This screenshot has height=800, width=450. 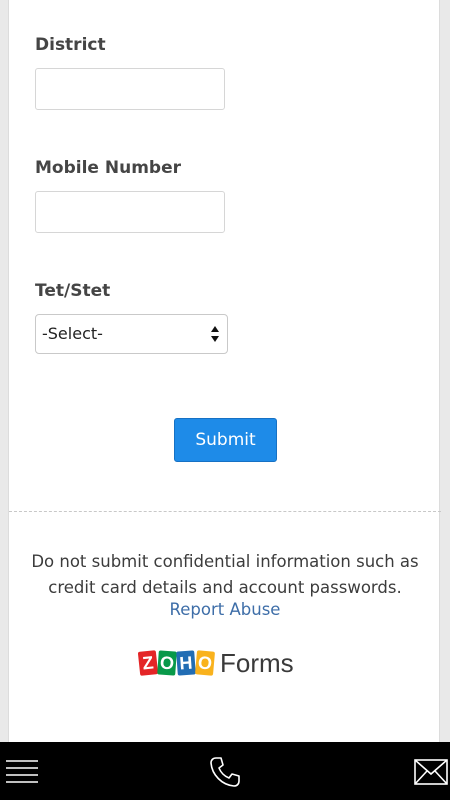 What do you see at coordinates (108, 168) in the screenshot?
I see `mobile-number-label: Mobile Number` at bounding box center [108, 168].